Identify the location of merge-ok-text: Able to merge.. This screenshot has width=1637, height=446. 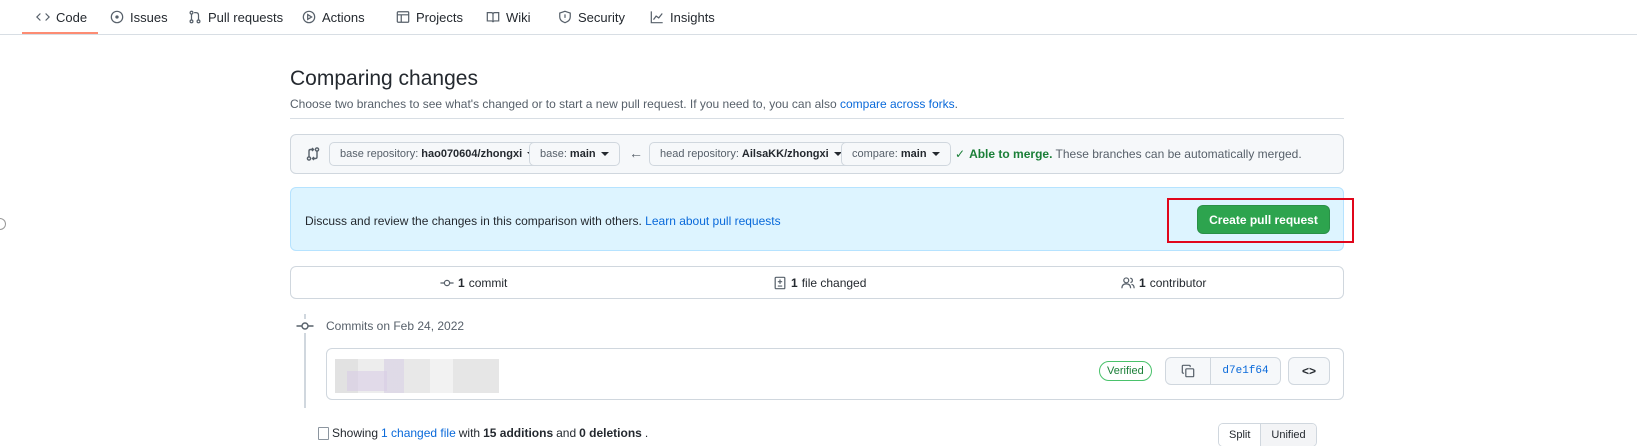
(1011, 154).